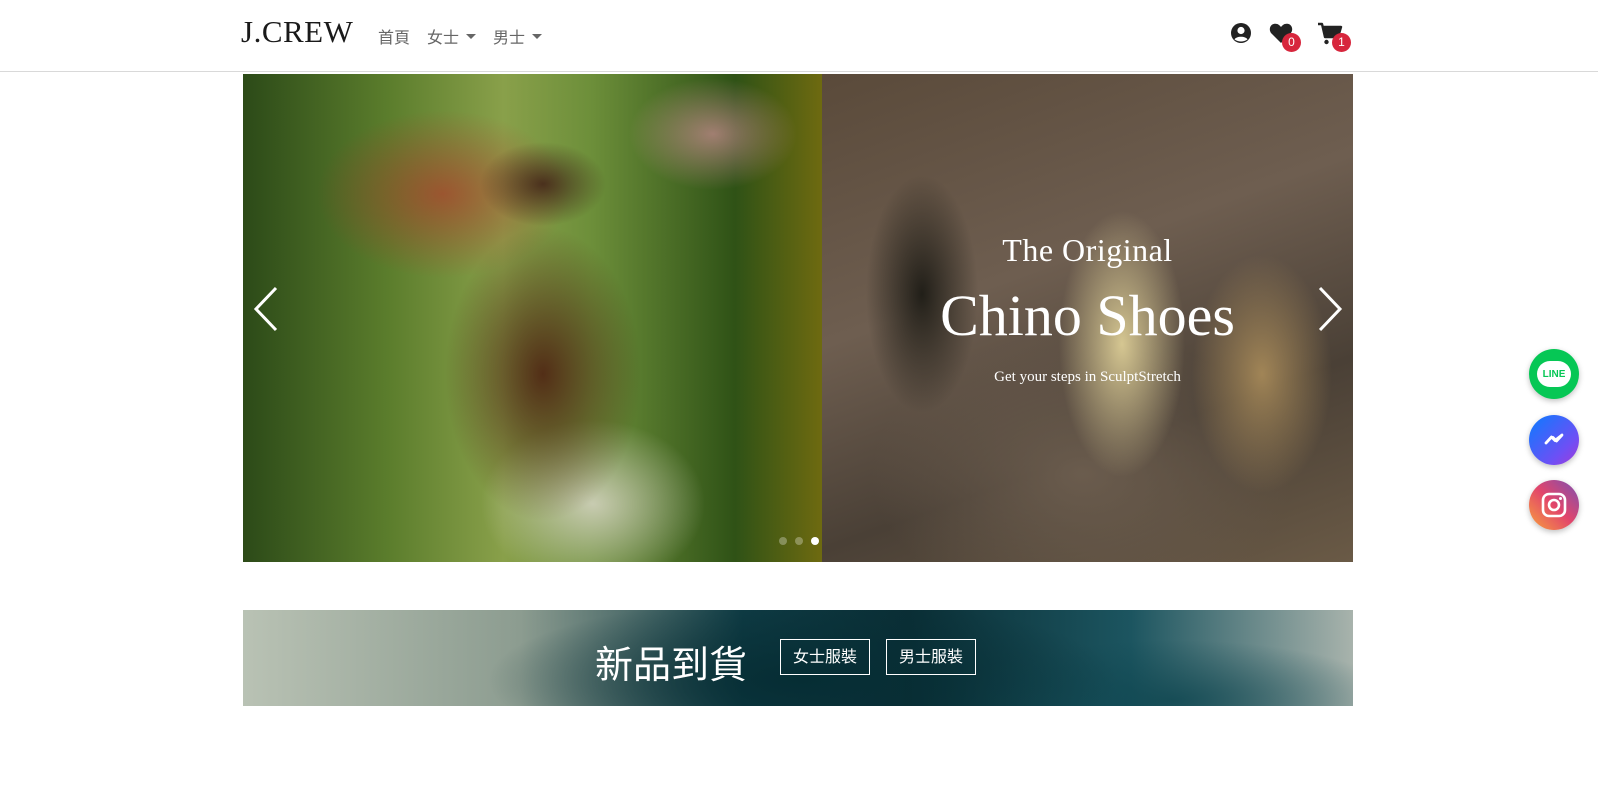 The image size is (1598, 787). I want to click on nav-women-dropdown: 女士, so click(456, 36).